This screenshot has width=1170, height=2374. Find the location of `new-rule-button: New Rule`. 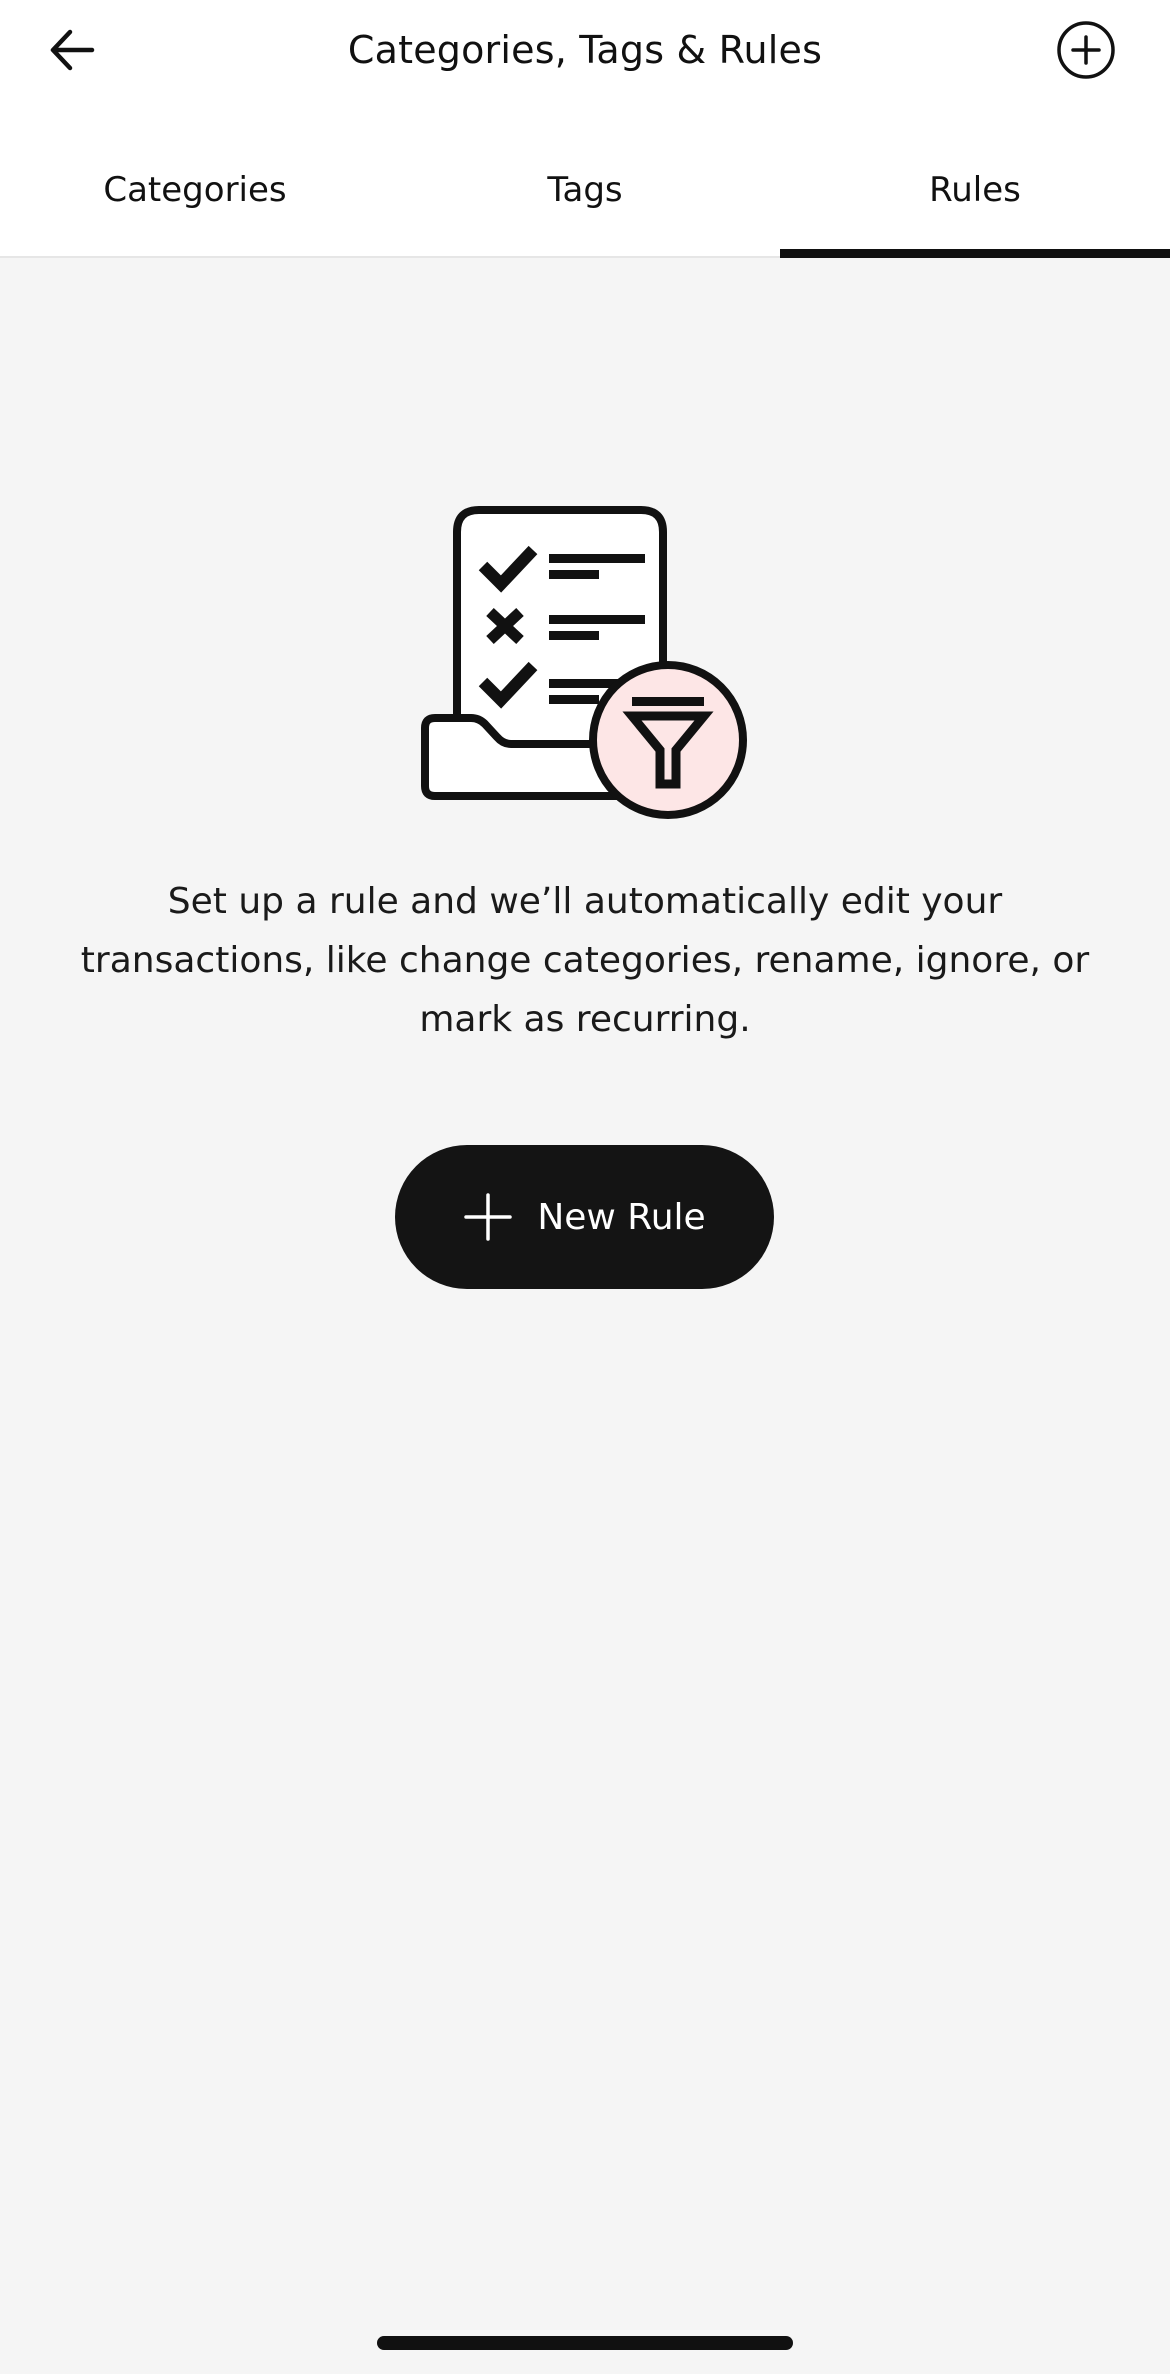

new-rule-button: New Rule is located at coordinates (584, 1217).